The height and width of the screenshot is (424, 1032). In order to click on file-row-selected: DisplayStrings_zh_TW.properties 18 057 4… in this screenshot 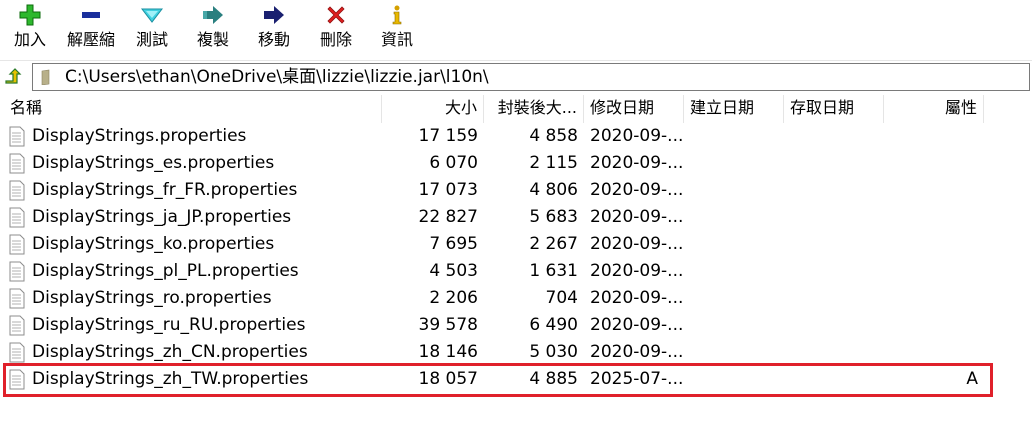, I will do `click(516, 379)`.